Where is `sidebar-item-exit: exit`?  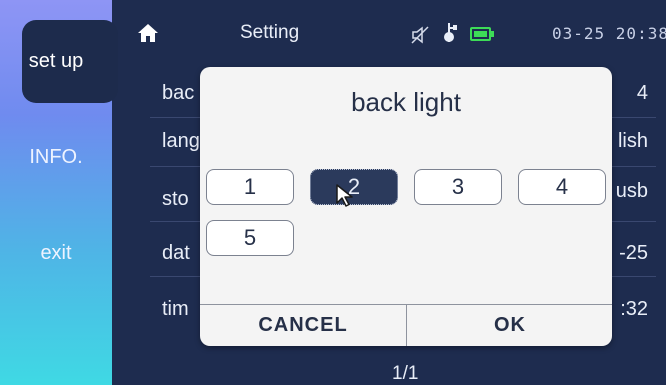
sidebar-item-exit: exit is located at coordinates (56, 253).